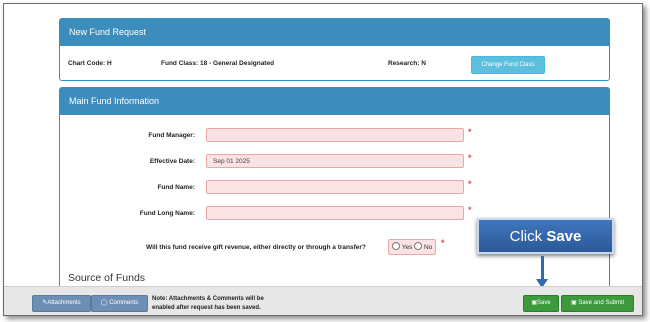 This screenshot has width=650, height=322. Describe the element at coordinates (632, 145) in the screenshot. I see `vertical-scrollbar` at that location.